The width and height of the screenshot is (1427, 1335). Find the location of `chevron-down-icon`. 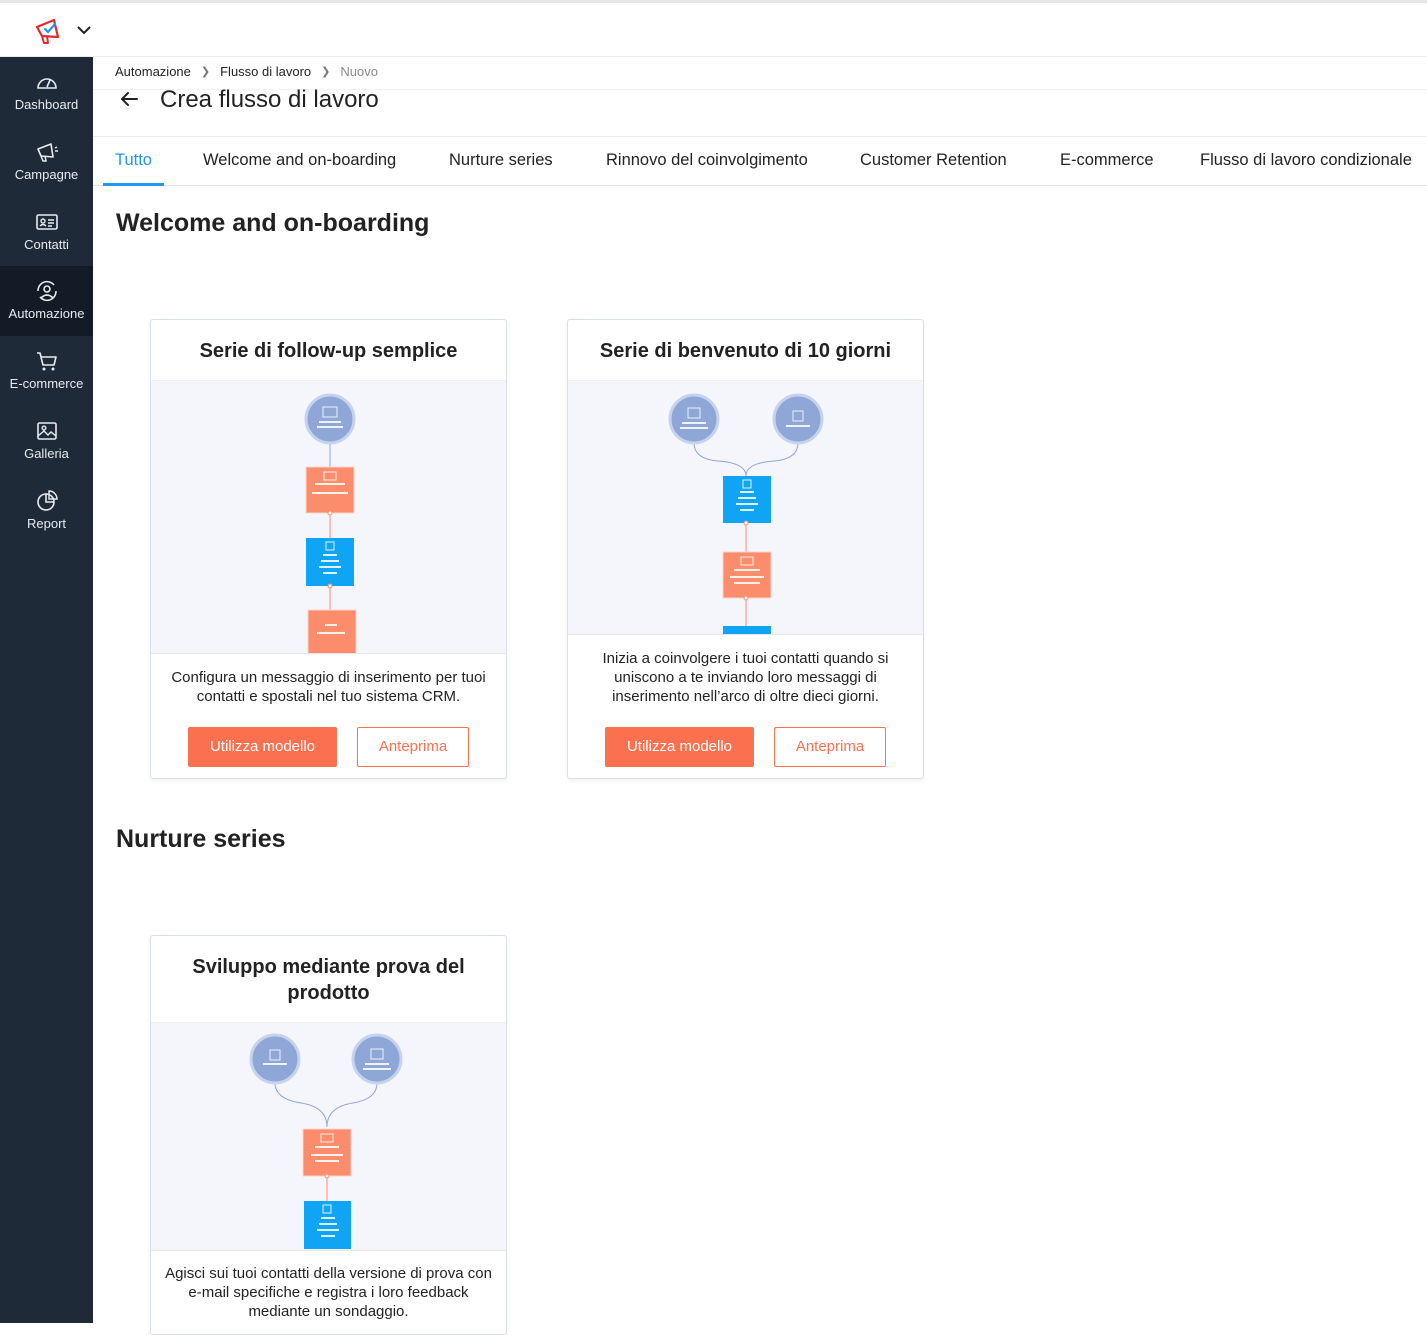

chevron-down-icon is located at coordinates (84, 30).